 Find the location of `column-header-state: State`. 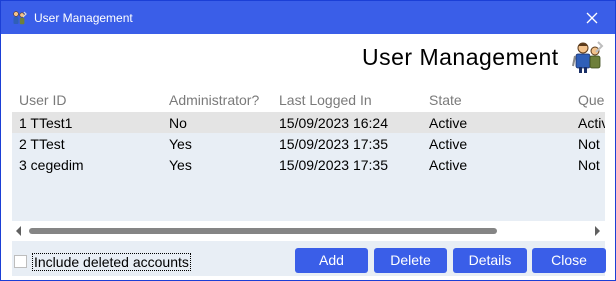

column-header-state: State is located at coordinates (445, 100).